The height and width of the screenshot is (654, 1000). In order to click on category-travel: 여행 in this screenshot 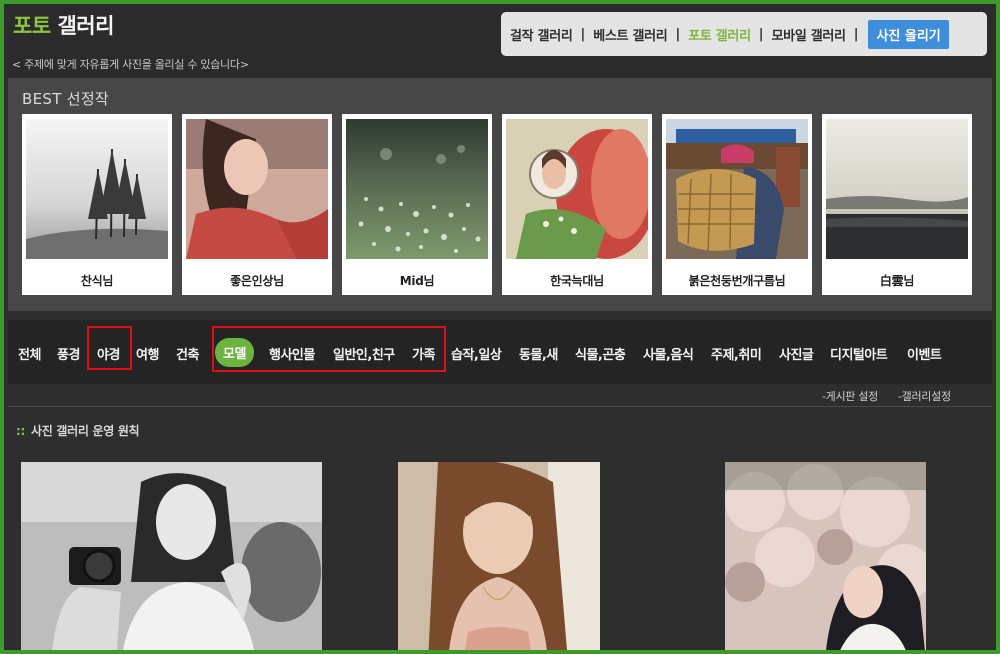, I will do `click(147, 353)`.